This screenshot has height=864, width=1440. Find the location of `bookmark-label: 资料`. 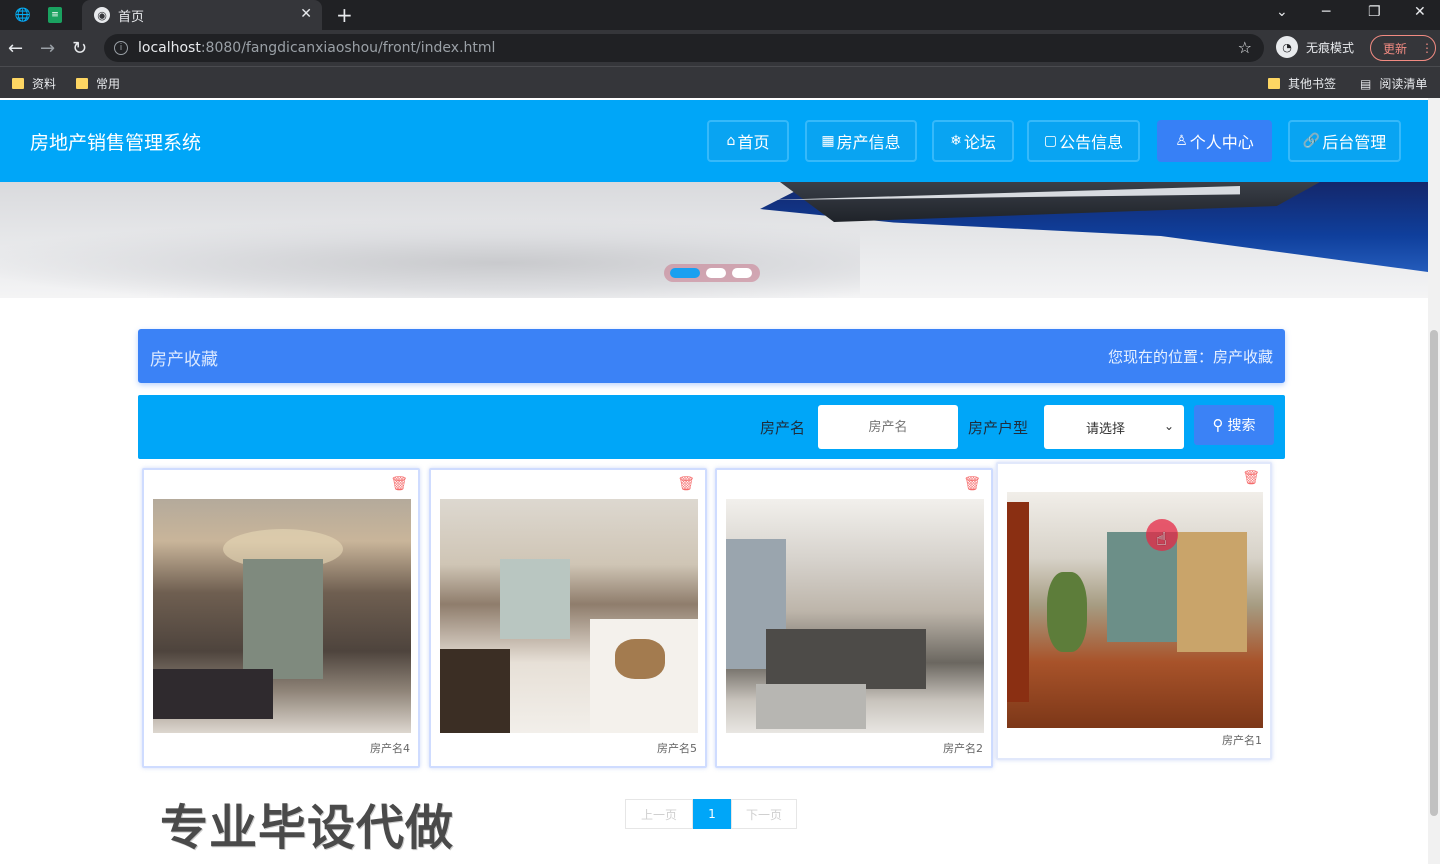

bookmark-label: 资料 is located at coordinates (44, 84).